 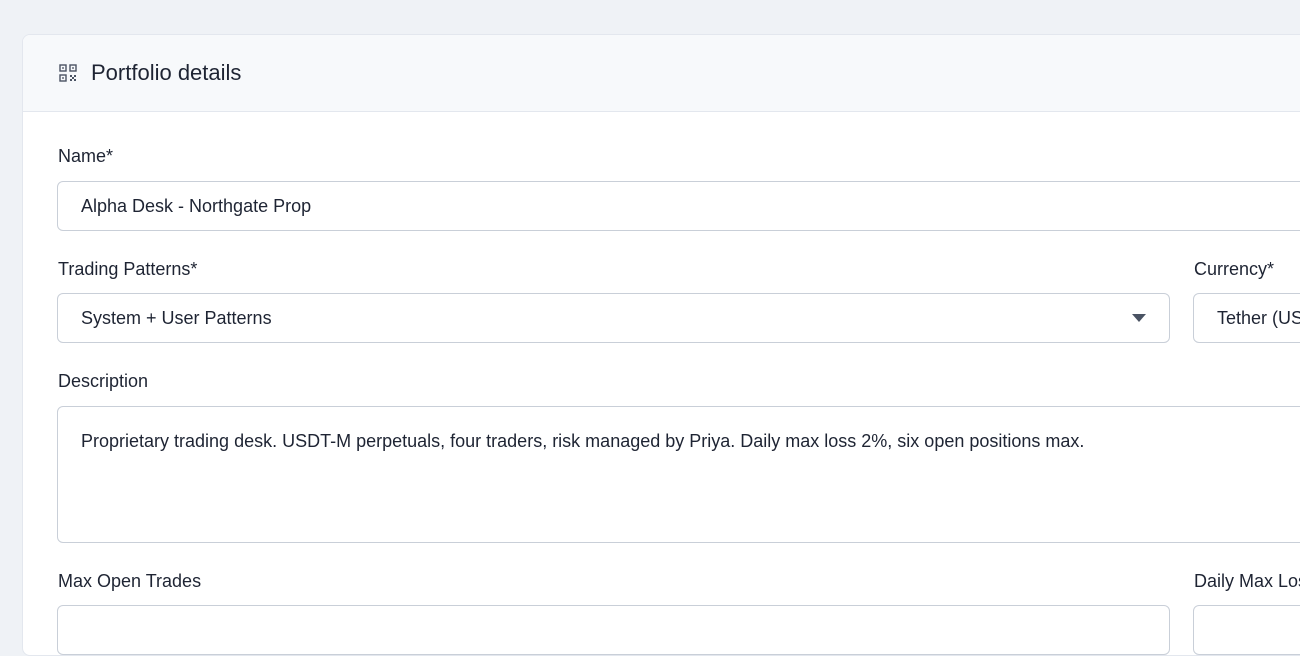 What do you see at coordinates (128, 269) in the screenshot?
I see `trading-patterns-label: Trading Patterns*` at bounding box center [128, 269].